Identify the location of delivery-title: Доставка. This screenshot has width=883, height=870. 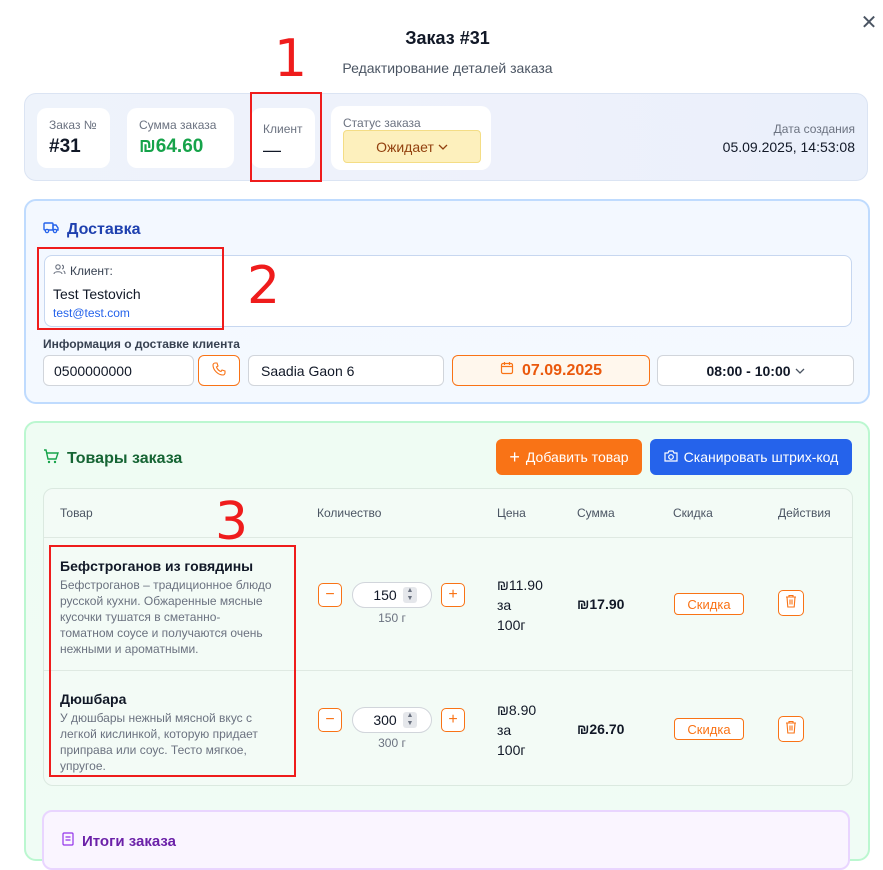
(92, 229).